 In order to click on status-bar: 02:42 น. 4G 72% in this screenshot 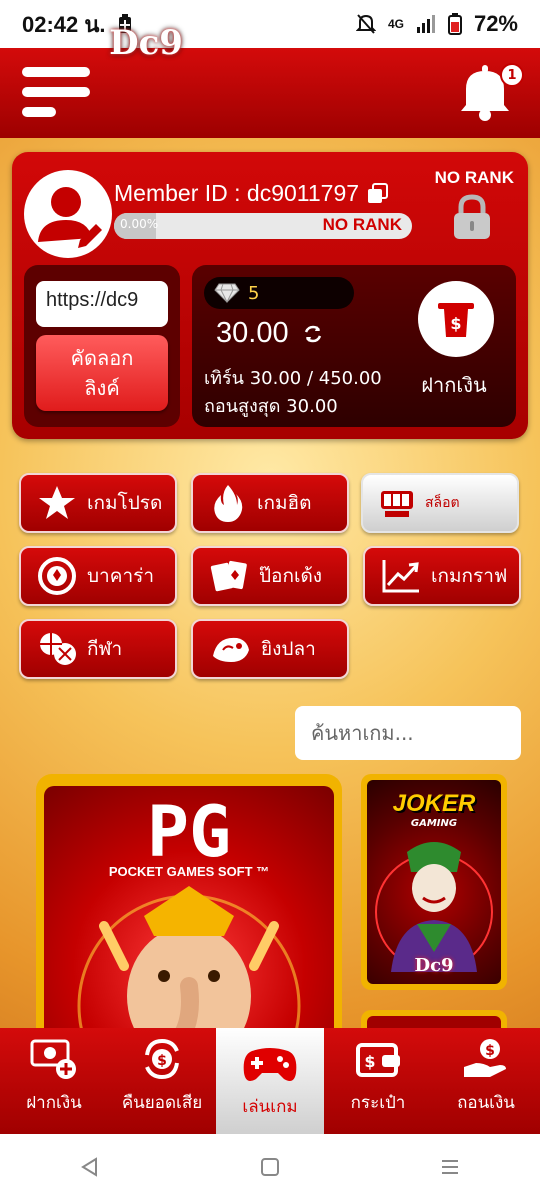, I will do `click(270, 24)`.